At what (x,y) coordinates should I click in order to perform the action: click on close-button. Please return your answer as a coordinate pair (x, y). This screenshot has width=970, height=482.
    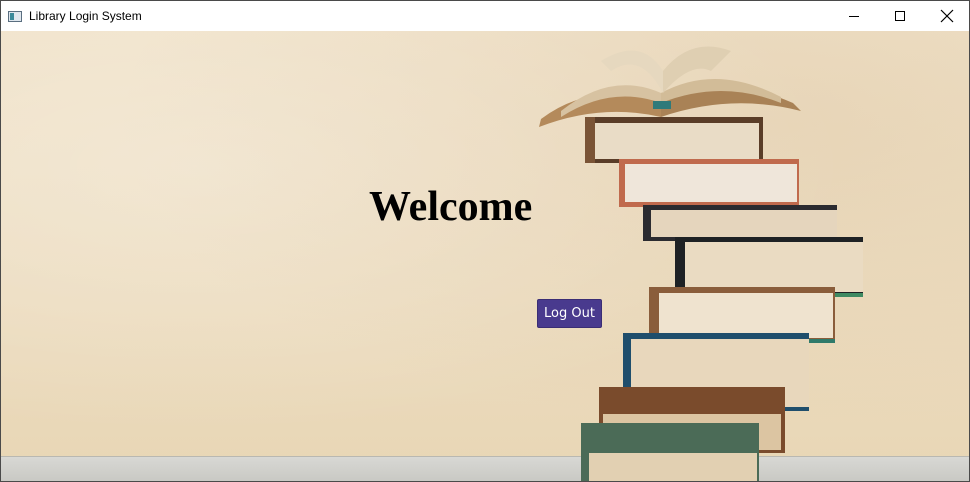
    Looking at the image, I should click on (946, 16).